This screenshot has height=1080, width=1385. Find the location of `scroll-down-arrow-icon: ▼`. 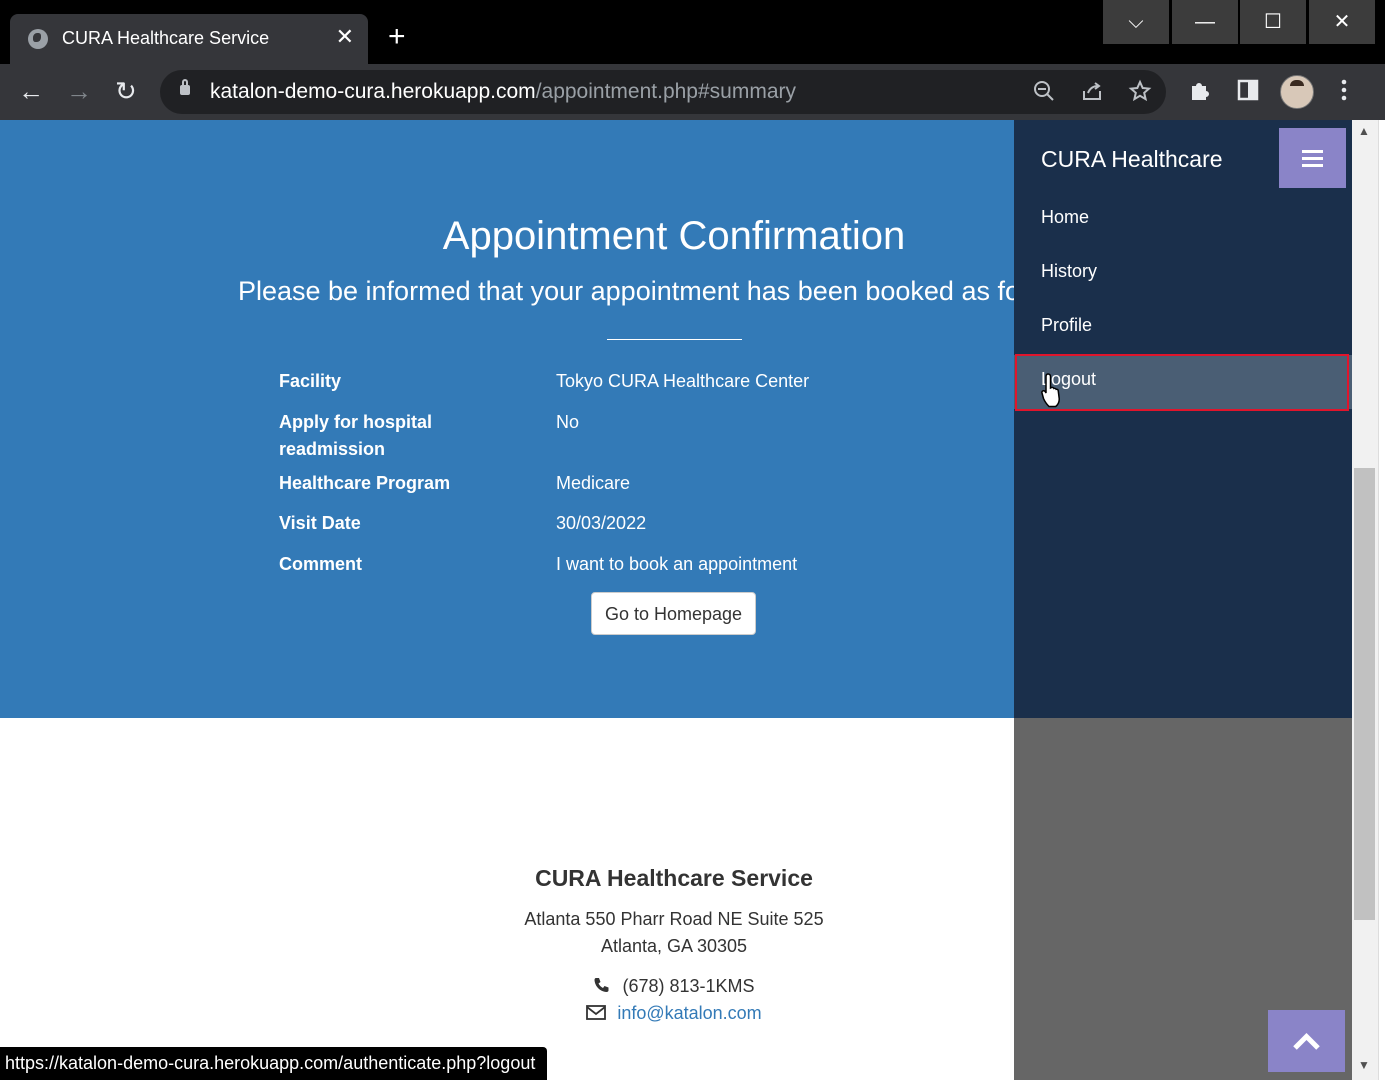

scroll-down-arrow-icon: ▼ is located at coordinates (1364, 1065).